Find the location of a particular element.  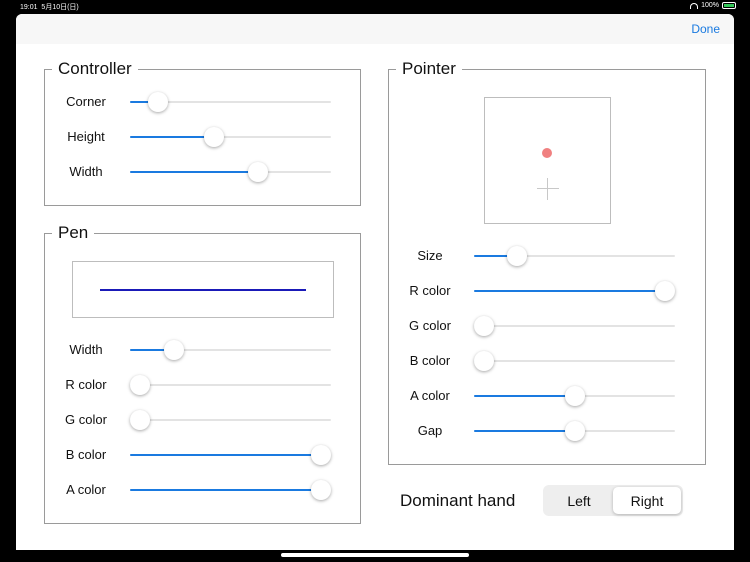

pen-slider-label: G color is located at coordinates (86, 419).